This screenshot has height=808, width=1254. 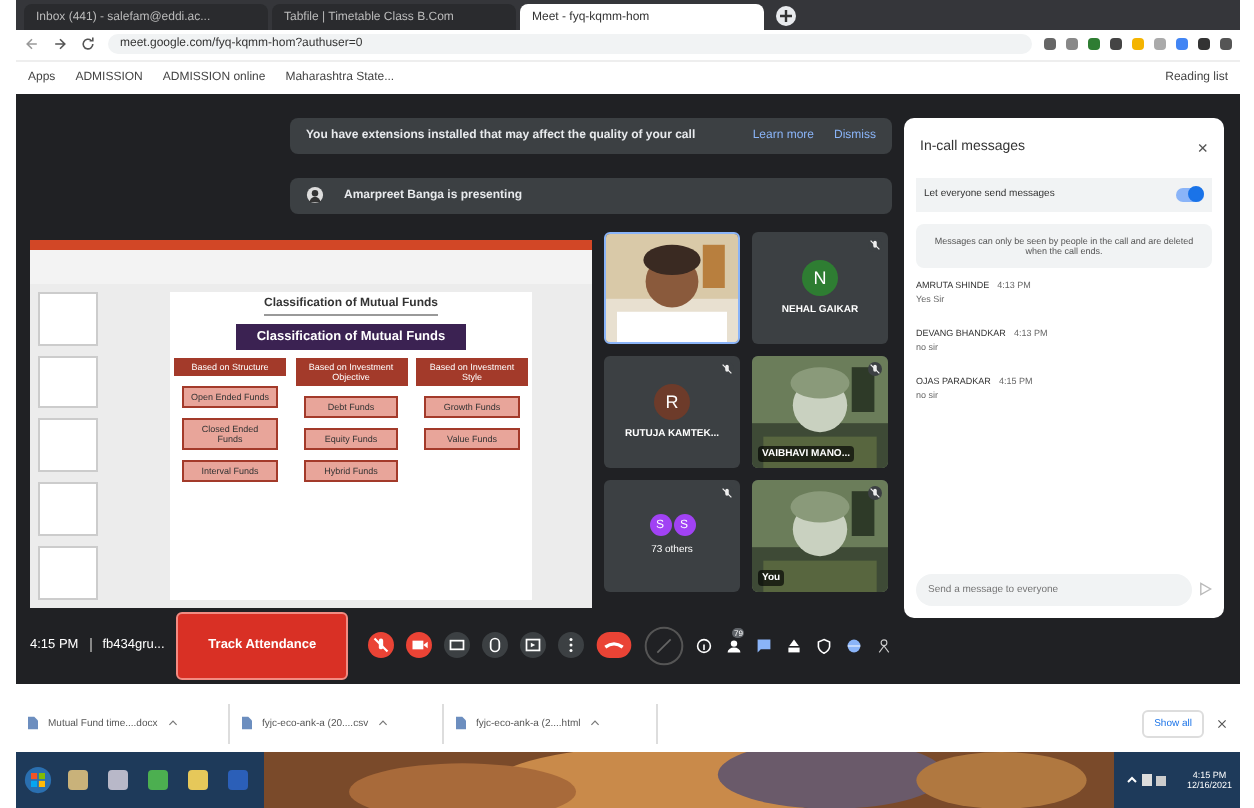 What do you see at coordinates (32, 44) in the screenshot?
I see `back-icon` at bounding box center [32, 44].